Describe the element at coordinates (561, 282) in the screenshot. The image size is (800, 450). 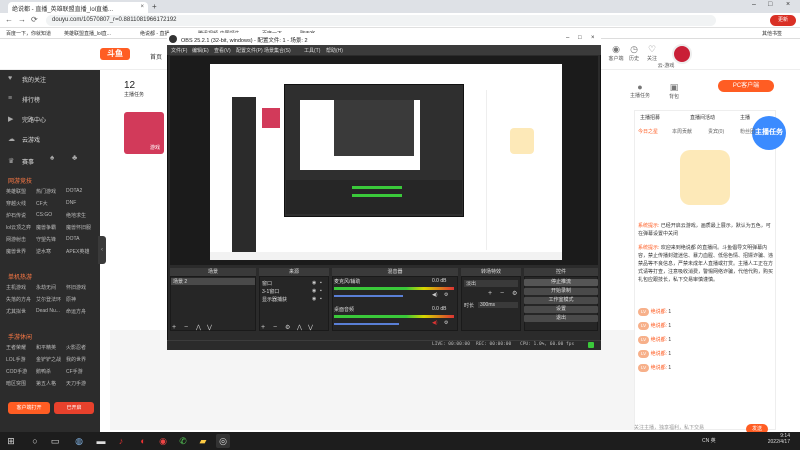
I see `stop-streaming-button: 停止推流` at that location.